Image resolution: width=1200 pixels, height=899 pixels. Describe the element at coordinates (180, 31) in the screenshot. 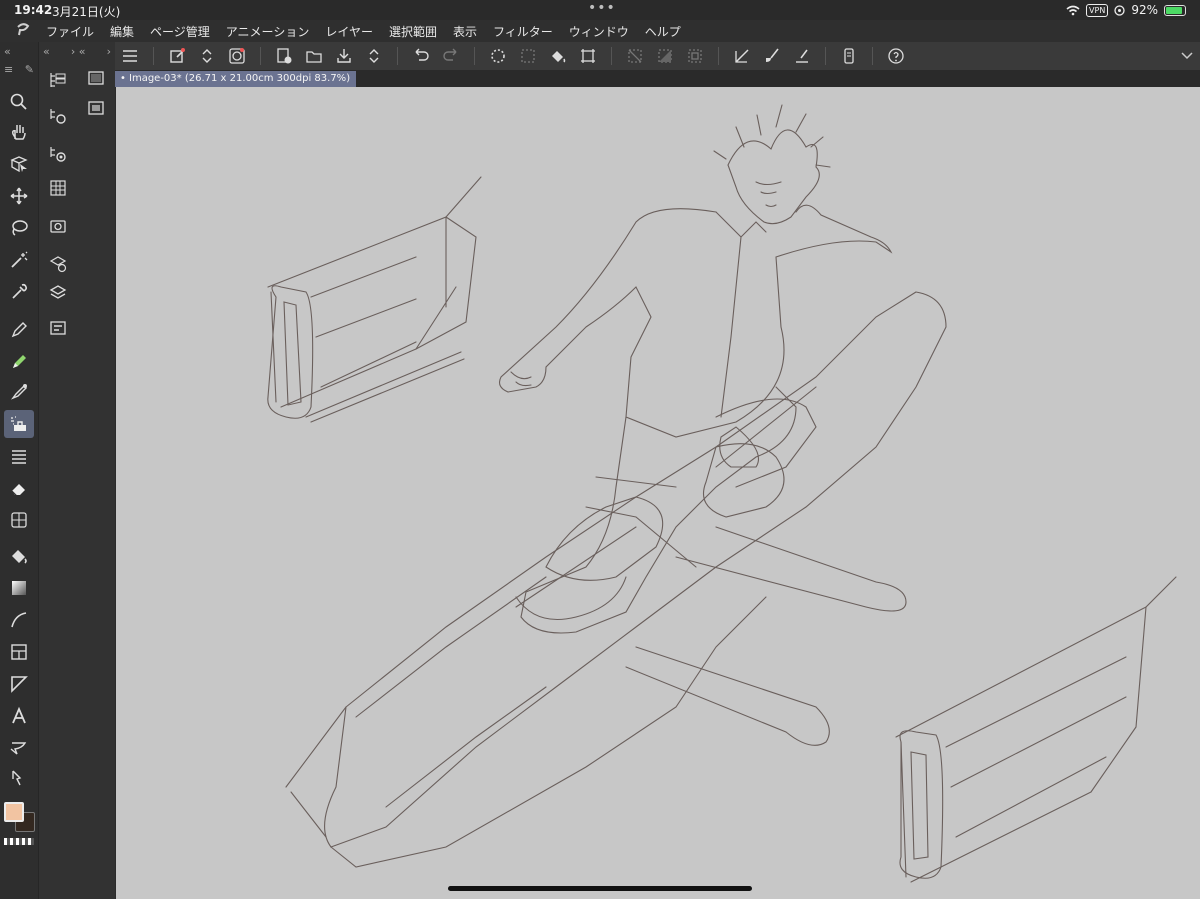

I see `menu-page: ページ管理` at that location.